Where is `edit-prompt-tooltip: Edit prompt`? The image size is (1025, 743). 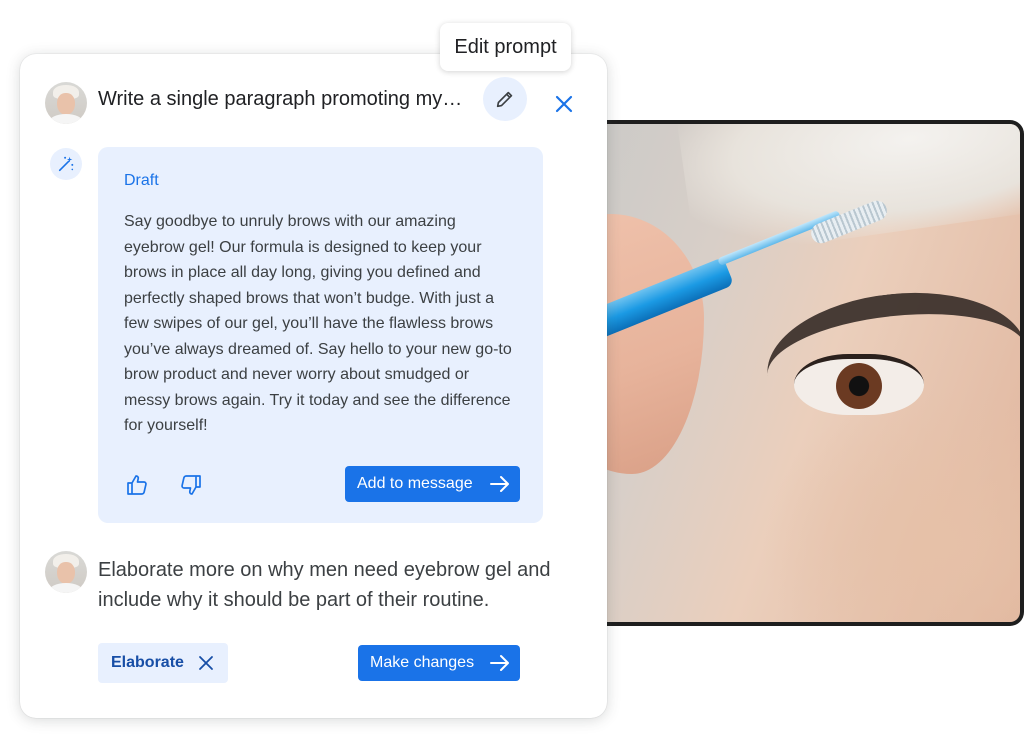 edit-prompt-tooltip: Edit prompt is located at coordinates (505, 47).